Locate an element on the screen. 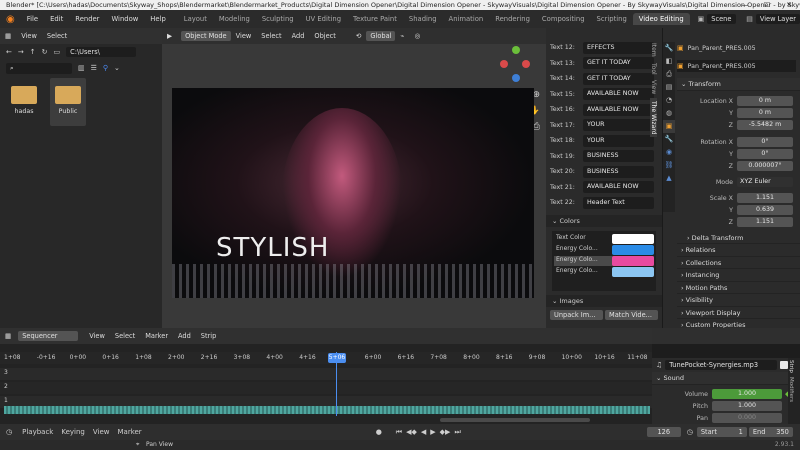 The width and height of the screenshot is (800, 450). tab-the-wizard: The Wizard is located at coordinates (653, 117).